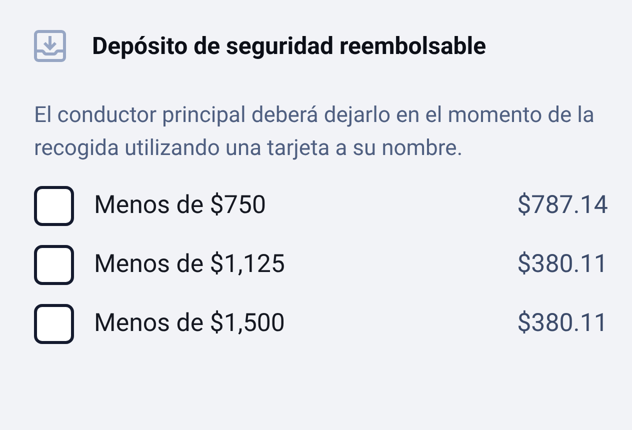  What do you see at coordinates (190, 264) in the screenshot?
I see `option-label: Menos de $1,125` at bounding box center [190, 264].